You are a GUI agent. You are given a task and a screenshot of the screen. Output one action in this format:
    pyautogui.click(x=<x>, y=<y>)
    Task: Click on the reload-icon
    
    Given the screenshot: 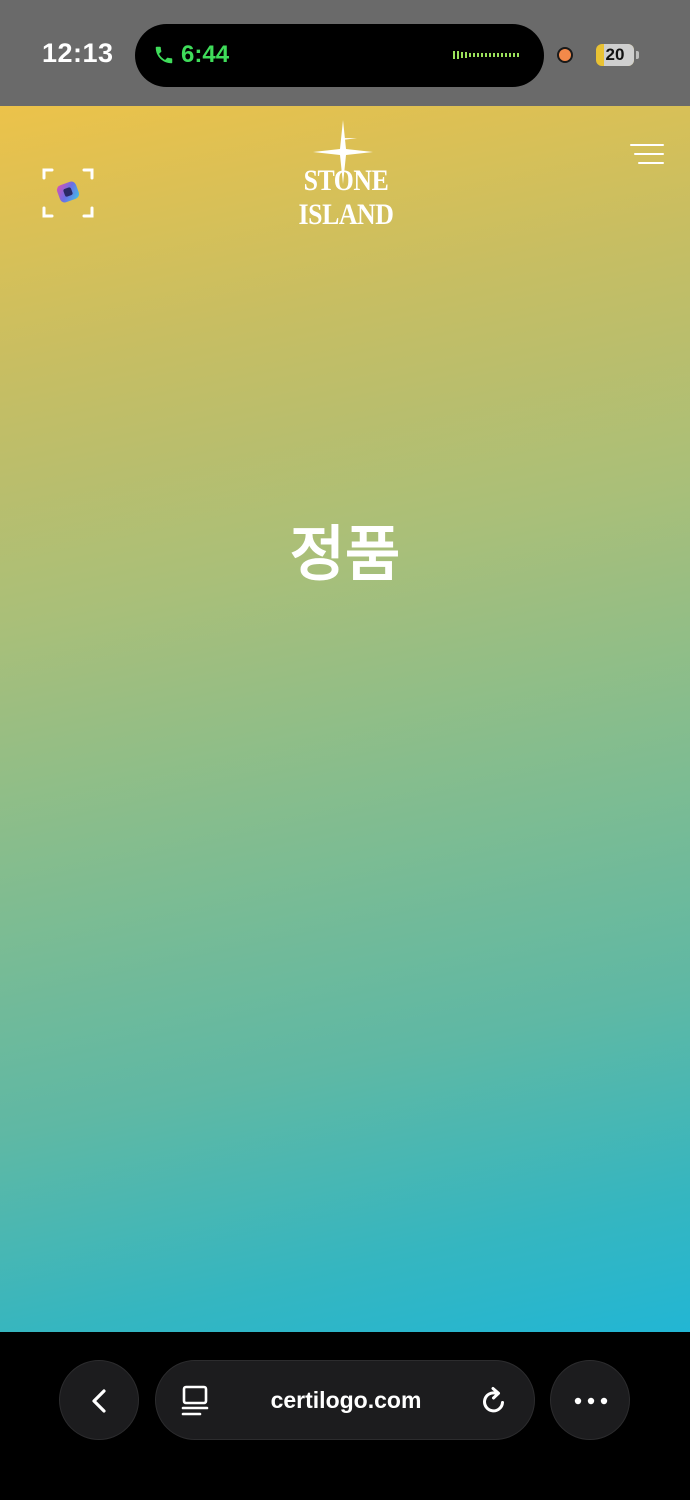 What is the action you would take?
    pyautogui.click(x=494, y=1401)
    